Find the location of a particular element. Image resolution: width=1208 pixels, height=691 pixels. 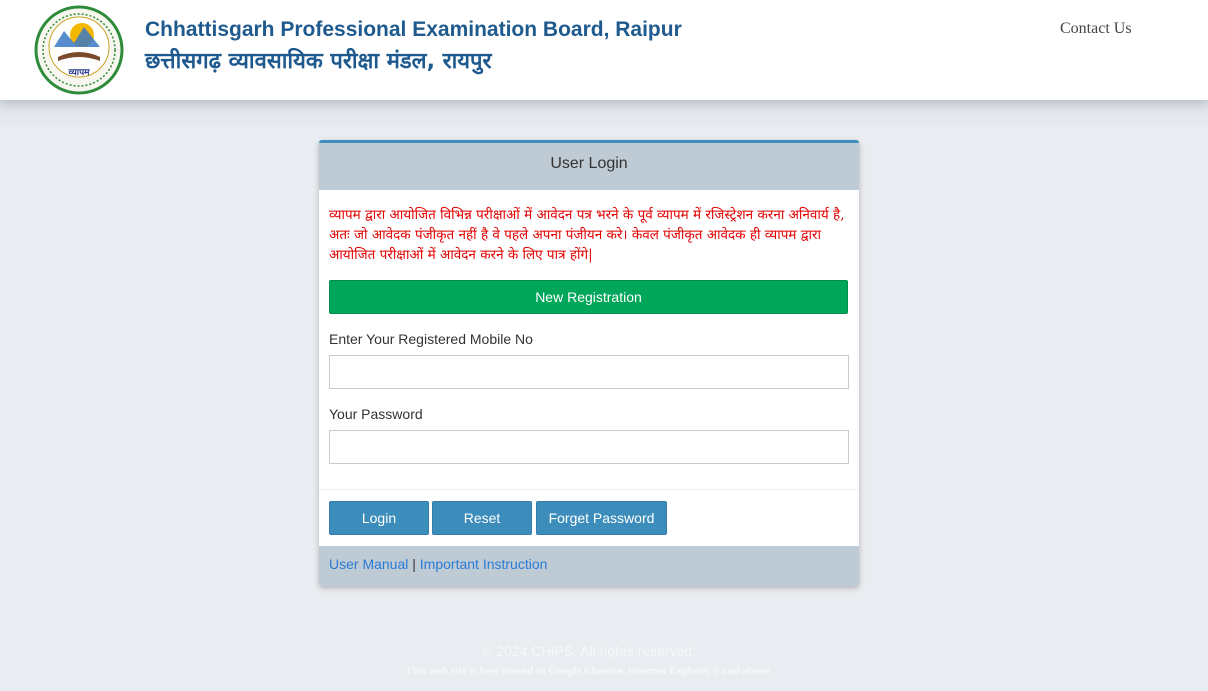

logo-text: व्यापम is located at coordinates (78, 73).